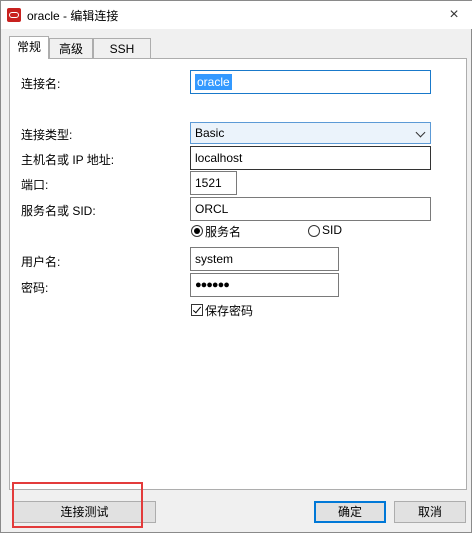 The height and width of the screenshot is (535, 474). I want to click on window-title: oracle - 编辑连接, so click(73, 16).